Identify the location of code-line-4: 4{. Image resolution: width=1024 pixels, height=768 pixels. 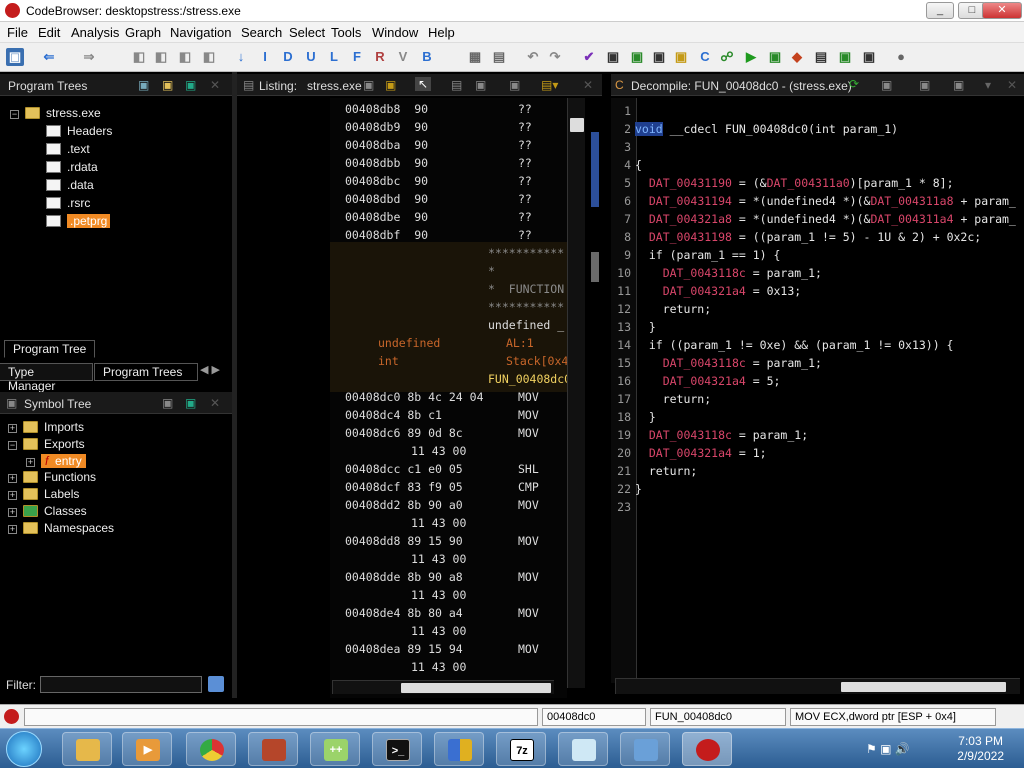
(626, 167).